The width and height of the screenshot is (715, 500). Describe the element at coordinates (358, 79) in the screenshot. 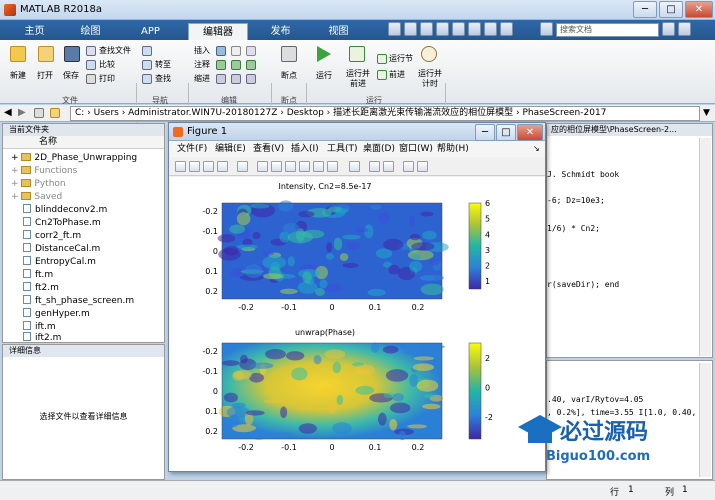

I see `run-advance-button: 运行并 前进` at that location.